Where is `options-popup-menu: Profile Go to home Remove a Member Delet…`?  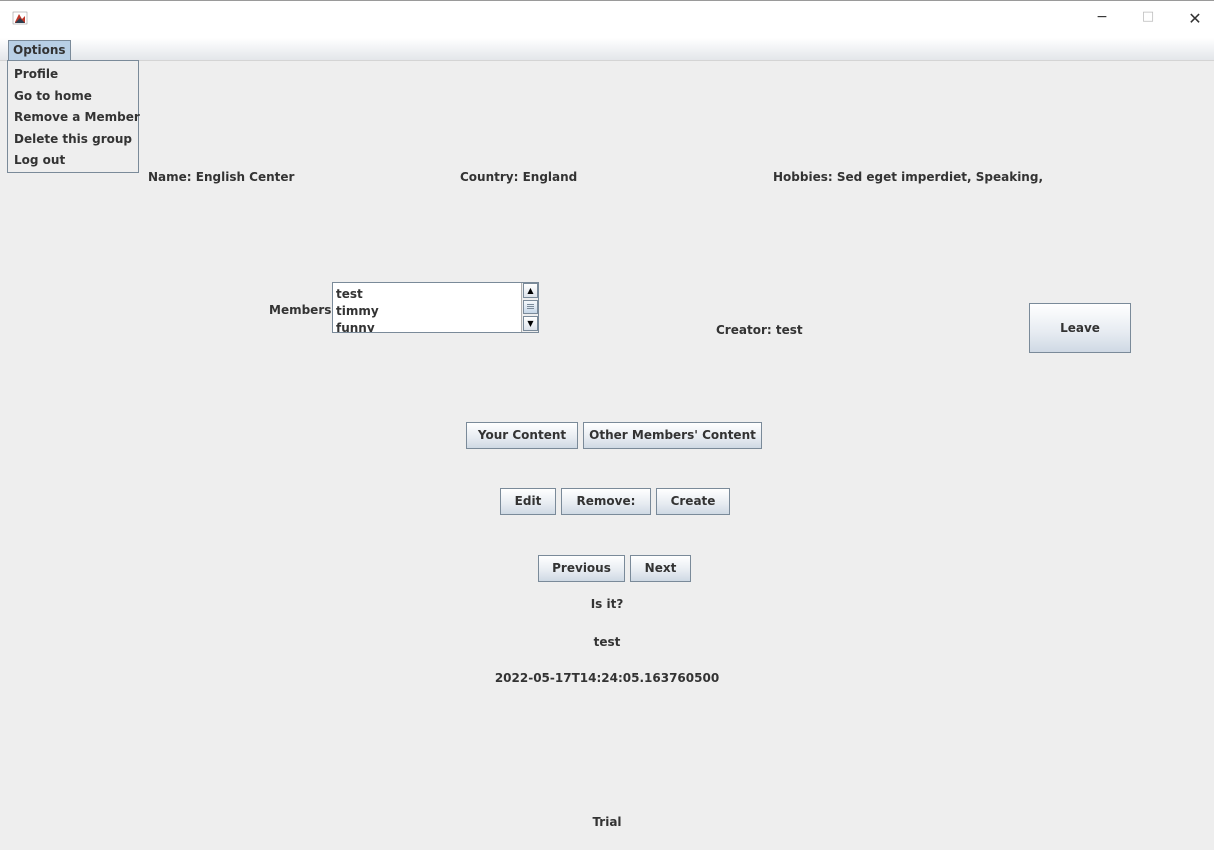
options-popup-menu: Profile Go to home Remove a Member Delet… is located at coordinates (73, 116).